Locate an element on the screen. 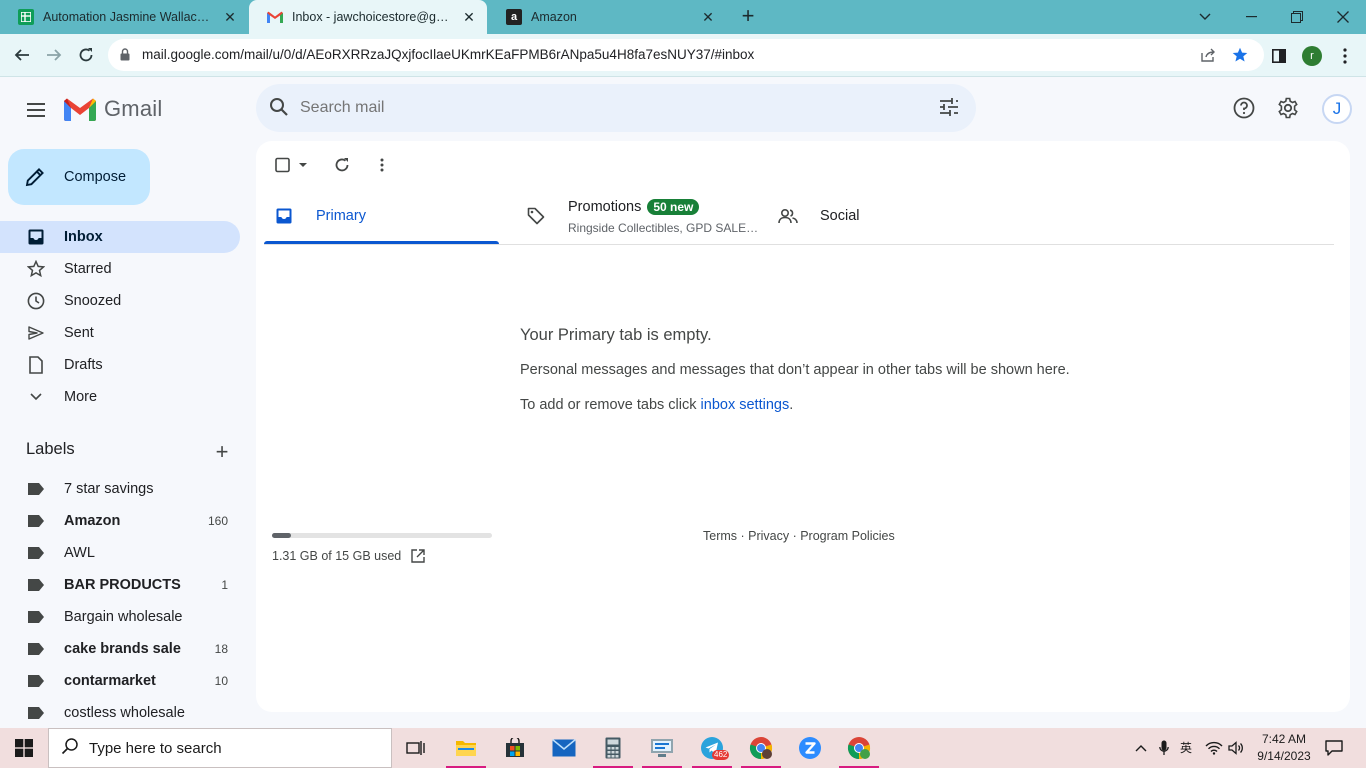 The image size is (1366, 768). sidebar-item-more: More is located at coordinates (120, 397).